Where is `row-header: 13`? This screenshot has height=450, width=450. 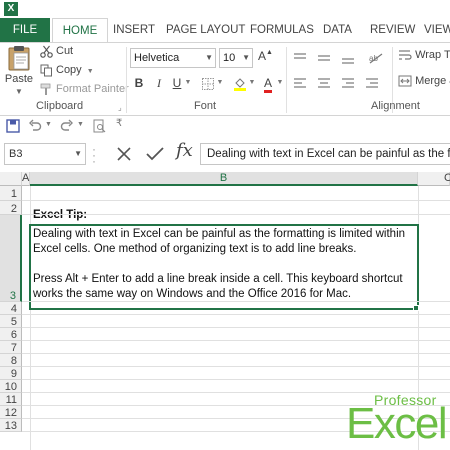 row-header: 13 is located at coordinates (11, 425).